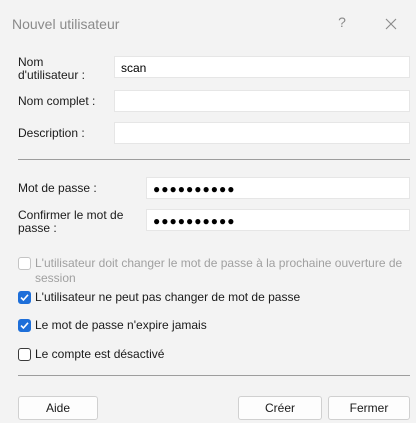 The width and height of the screenshot is (416, 423). Describe the element at coordinates (24, 263) in the screenshot. I see `checkbox-must-change-password` at that location.